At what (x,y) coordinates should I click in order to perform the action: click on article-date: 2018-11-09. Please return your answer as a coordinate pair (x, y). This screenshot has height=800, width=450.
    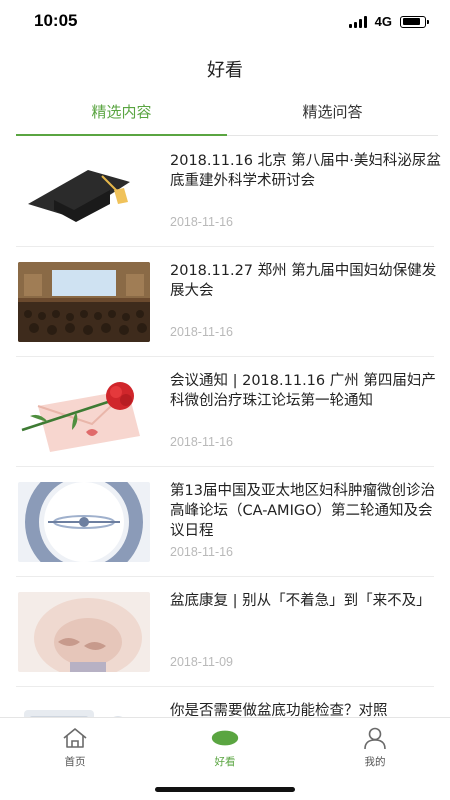
    Looking at the image, I should click on (202, 662).